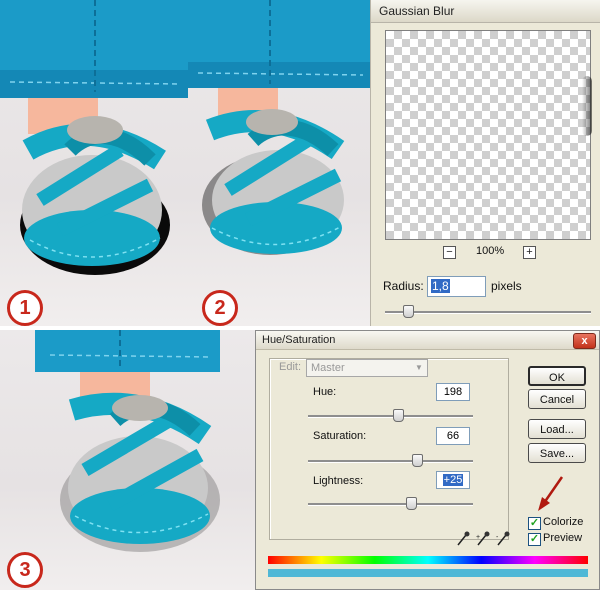  What do you see at coordinates (534, 523) in the screenshot?
I see `colorize-checkbox: ✓` at bounding box center [534, 523].